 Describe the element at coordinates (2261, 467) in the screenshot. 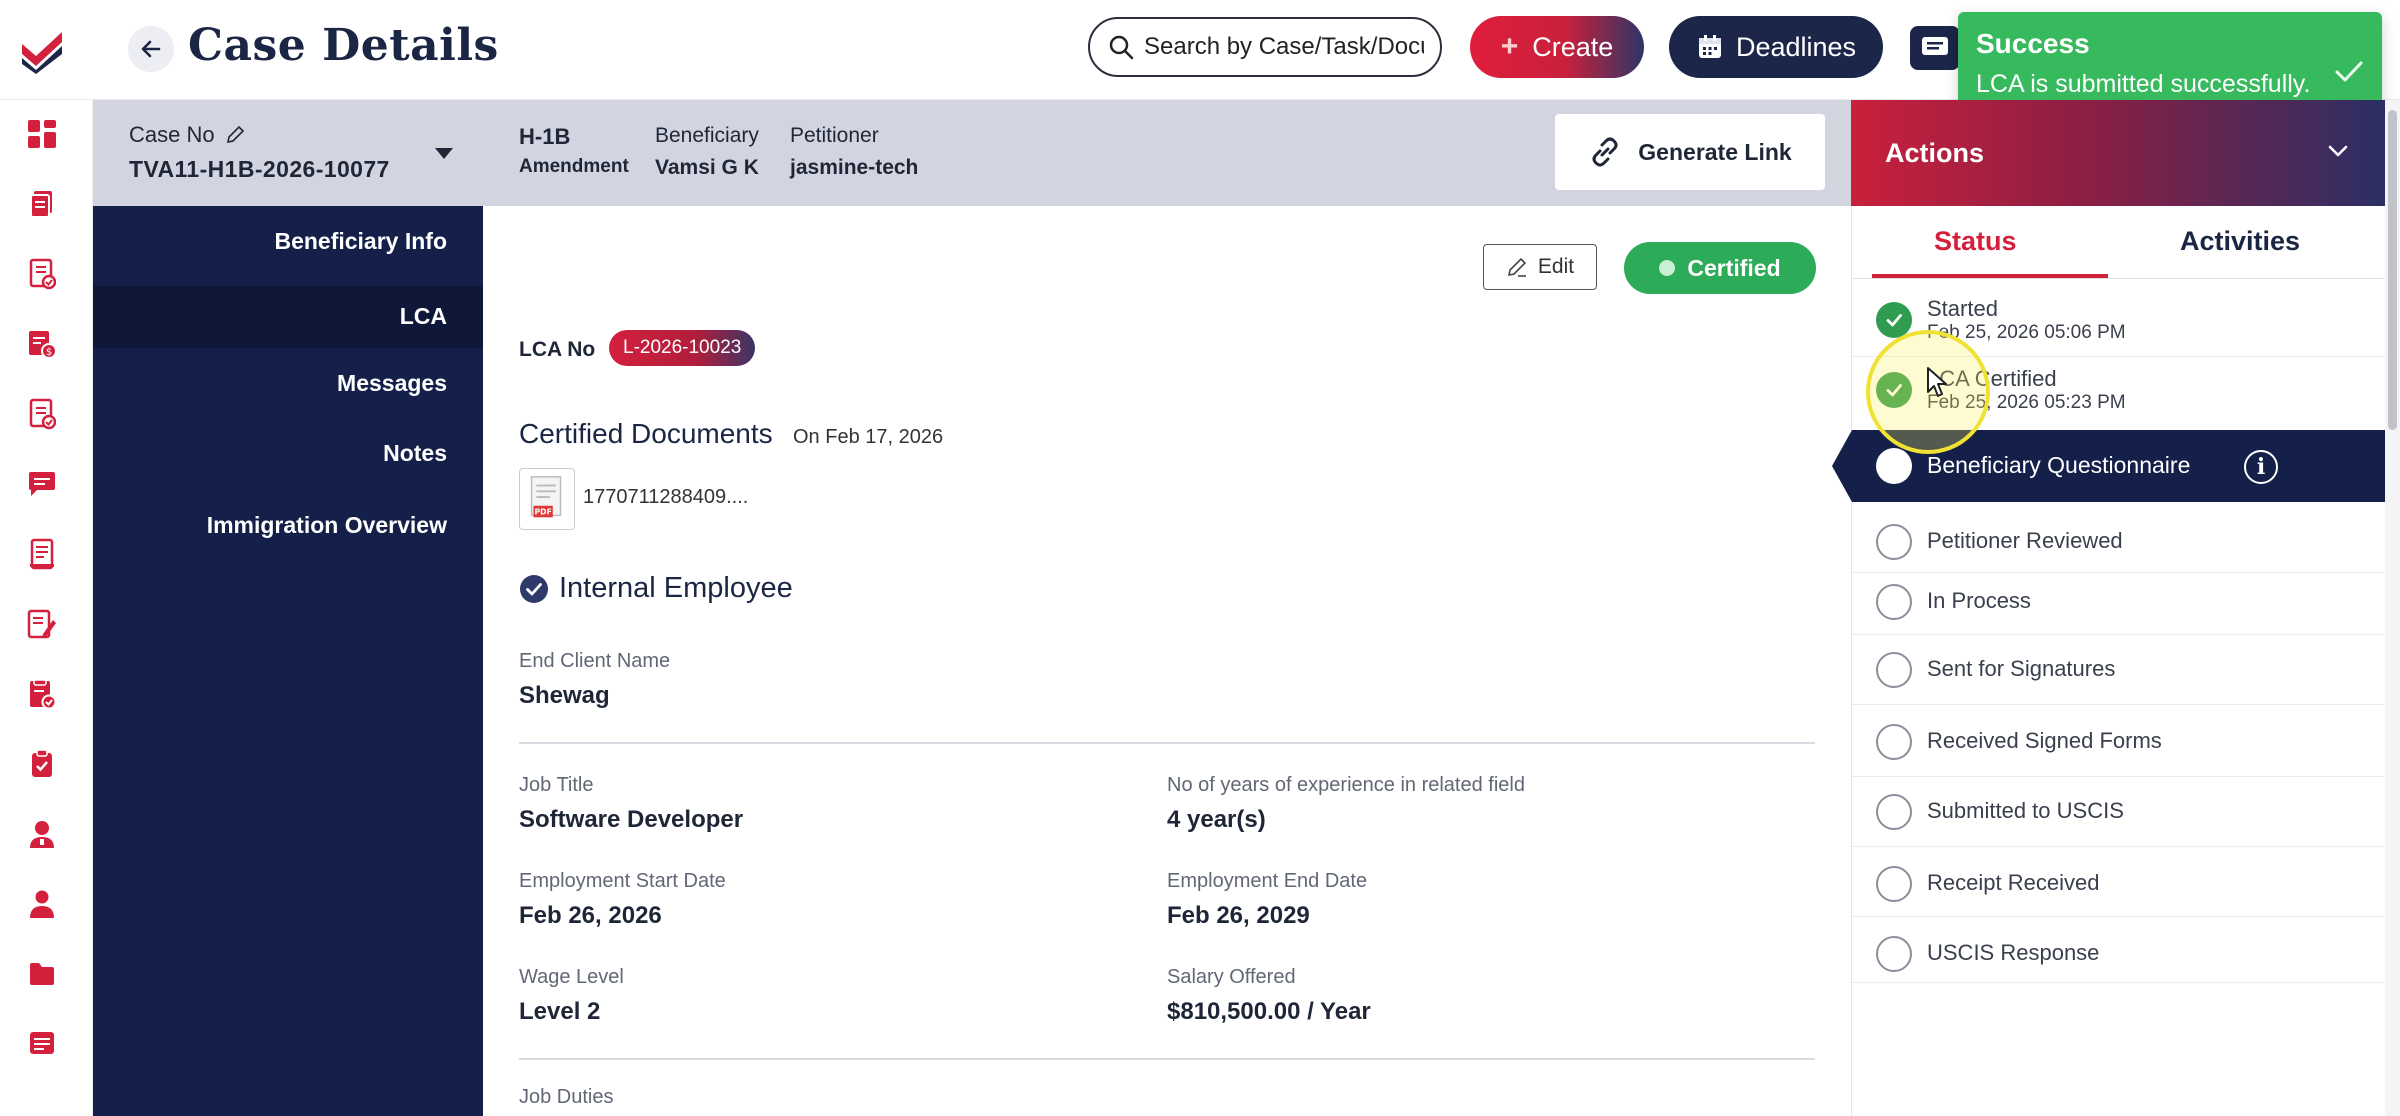

I see `info-icon: i` at that location.